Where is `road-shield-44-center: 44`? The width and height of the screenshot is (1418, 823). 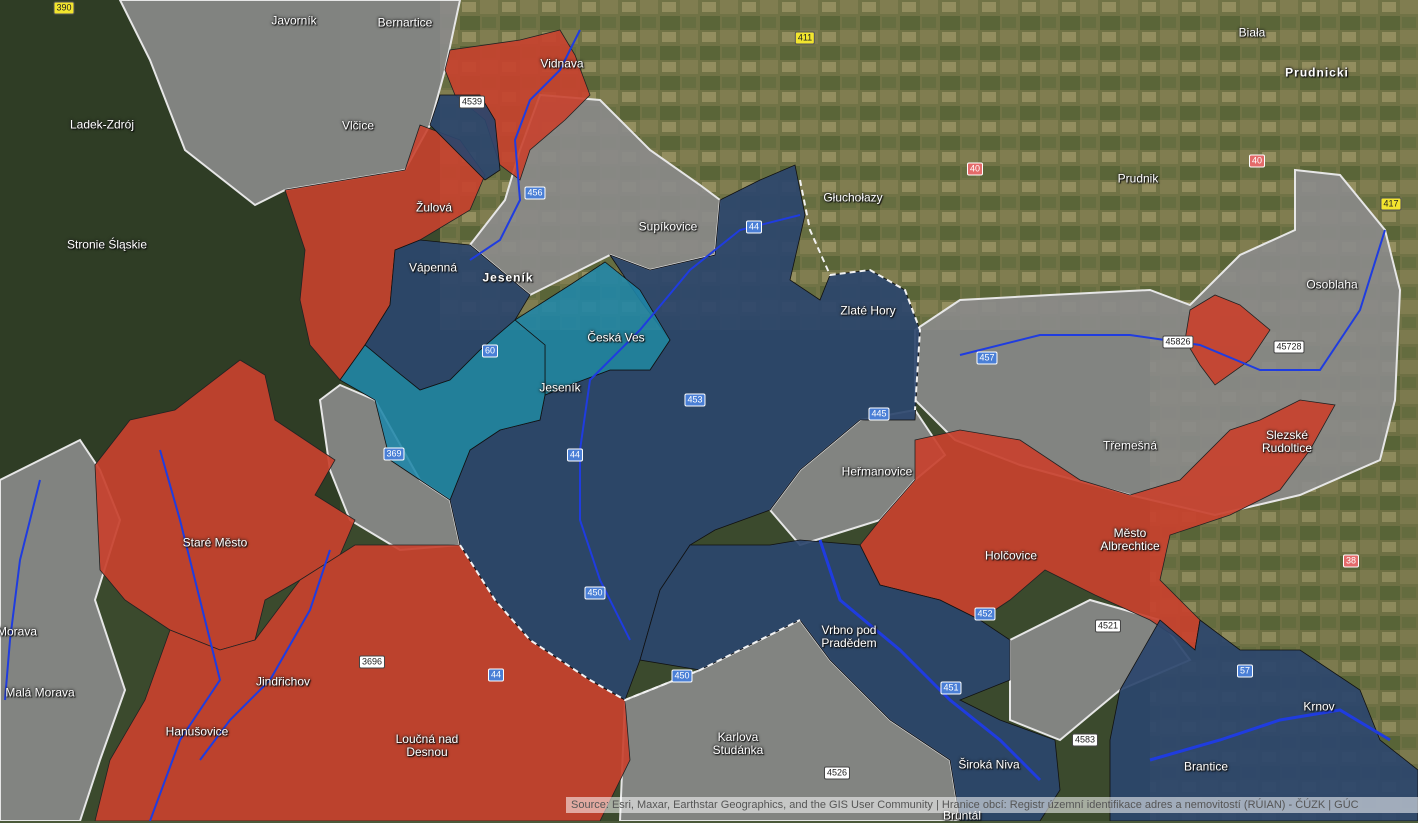 road-shield-44-center: 44 is located at coordinates (575, 455).